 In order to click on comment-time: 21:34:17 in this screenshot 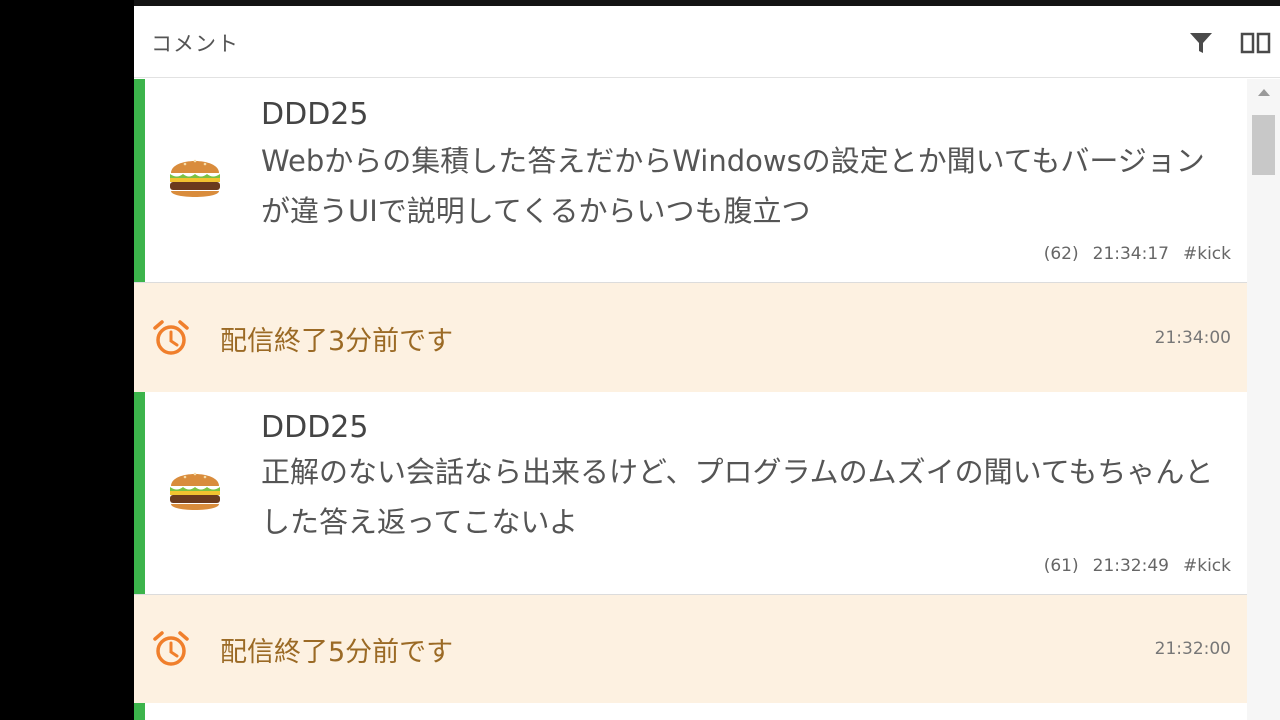, I will do `click(1130, 254)`.